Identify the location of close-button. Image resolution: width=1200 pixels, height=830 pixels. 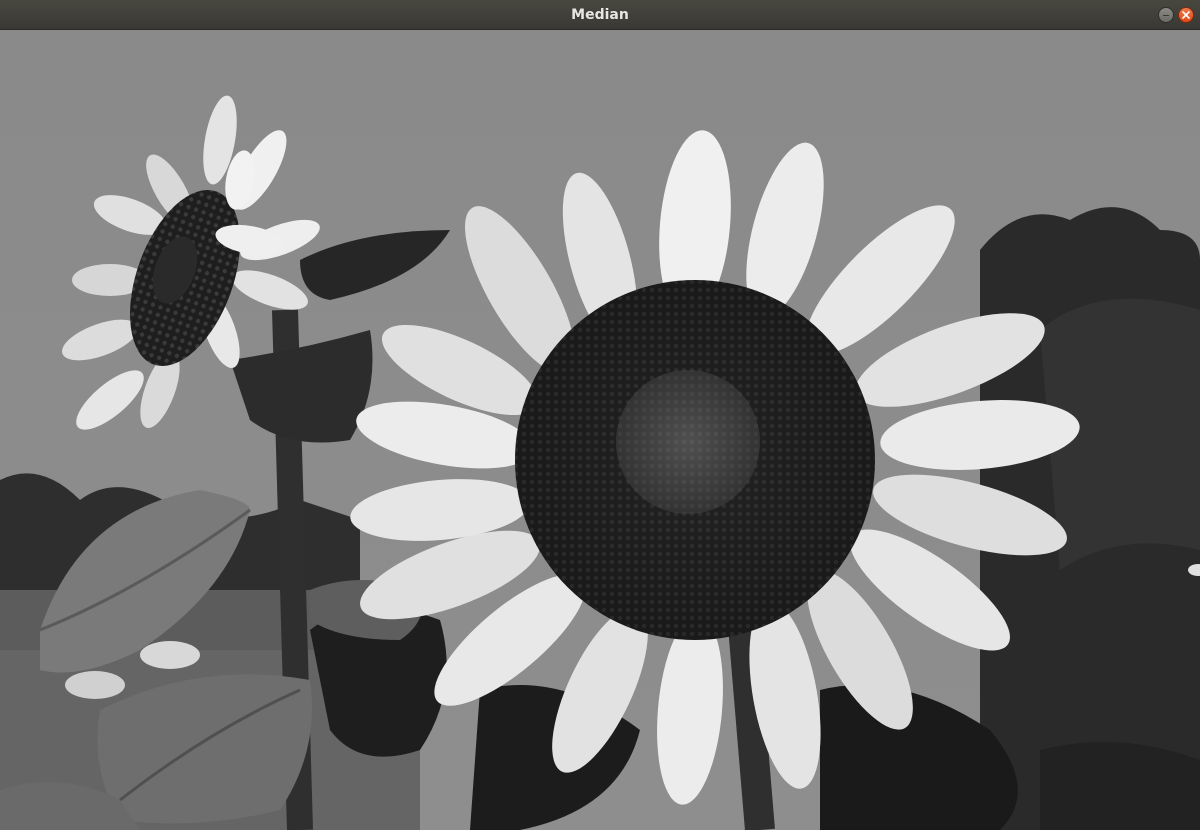
(1186, 15).